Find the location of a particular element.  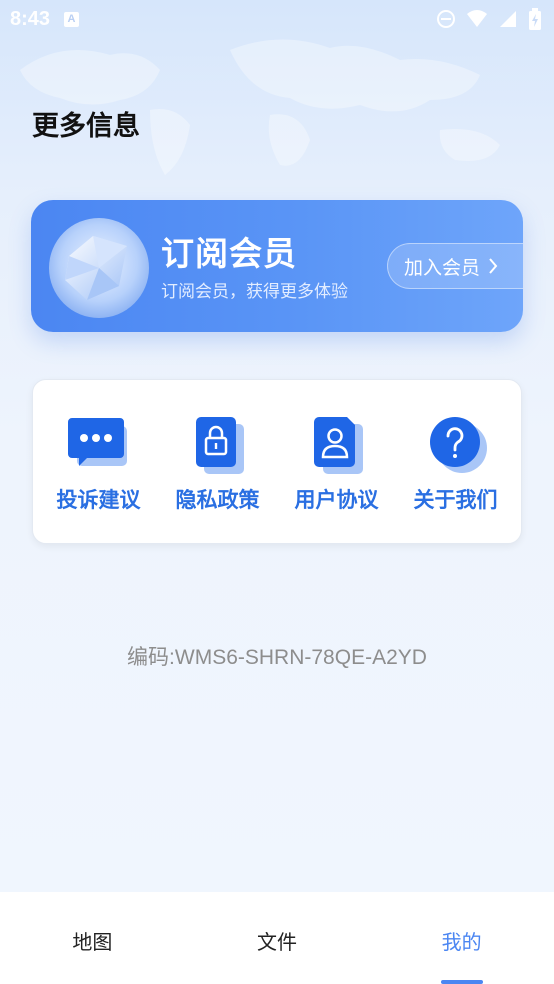

tab-files-label: 文件 is located at coordinates (277, 942).